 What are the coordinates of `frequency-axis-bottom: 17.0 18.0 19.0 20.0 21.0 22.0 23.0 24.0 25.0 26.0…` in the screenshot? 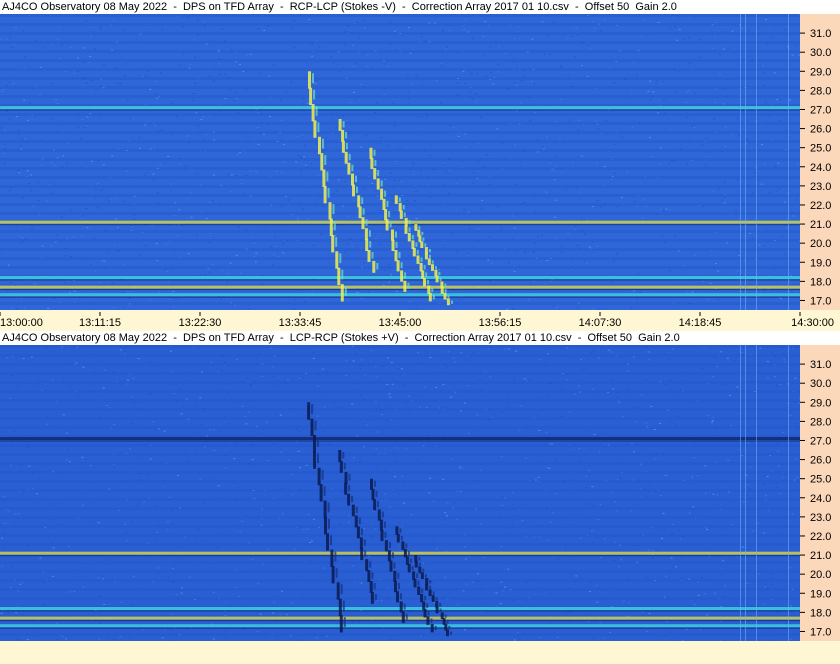 It's located at (820, 493).